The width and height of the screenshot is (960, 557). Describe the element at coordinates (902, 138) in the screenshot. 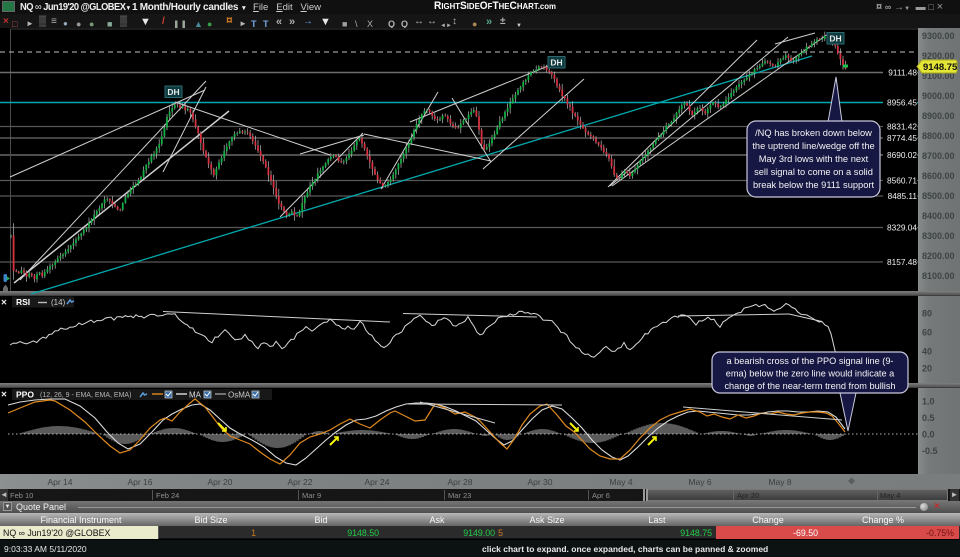

I see `svg-text: 8774.45` at that location.